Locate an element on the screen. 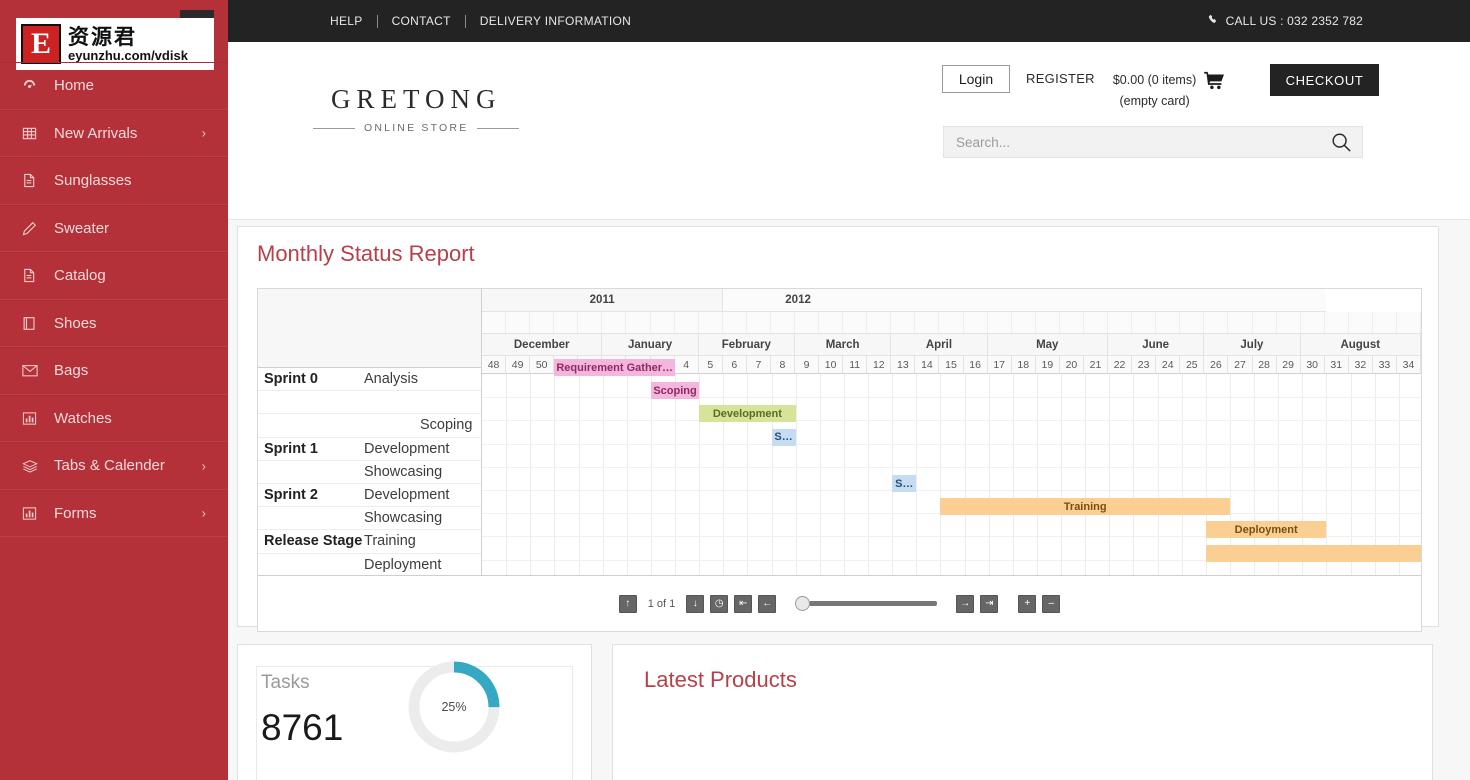 The width and height of the screenshot is (1470, 780). sidebar-item-sweater: Sweater is located at coordinates (114, 228).